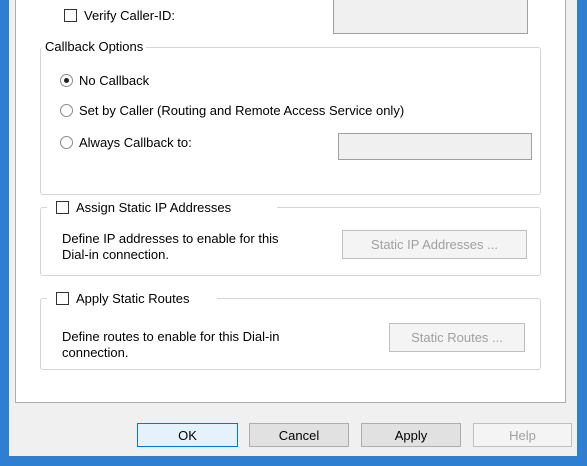  I want to click on verify-caller-id-checkbox, so click(70, 15).